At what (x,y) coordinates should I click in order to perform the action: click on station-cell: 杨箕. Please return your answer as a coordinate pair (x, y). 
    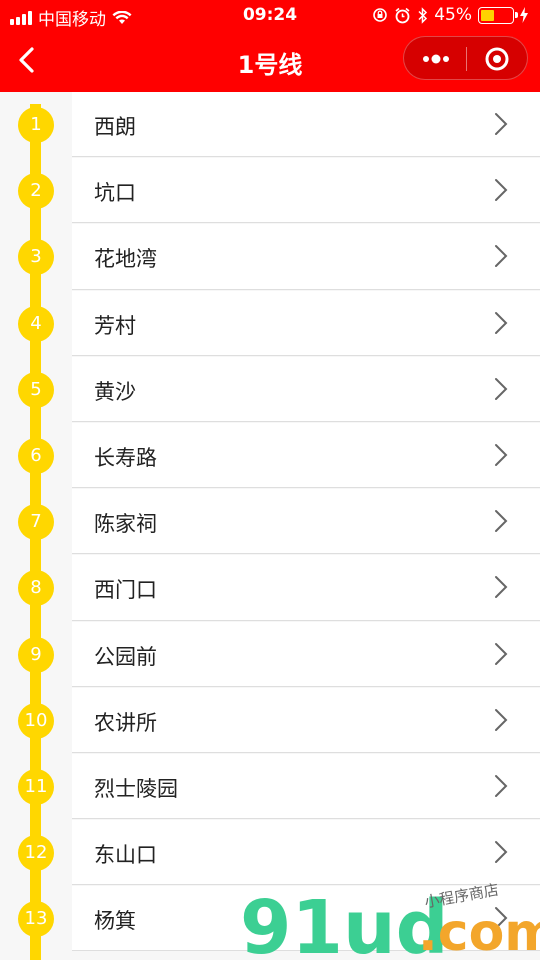
    Looking at the image, I should click on (306, 919).